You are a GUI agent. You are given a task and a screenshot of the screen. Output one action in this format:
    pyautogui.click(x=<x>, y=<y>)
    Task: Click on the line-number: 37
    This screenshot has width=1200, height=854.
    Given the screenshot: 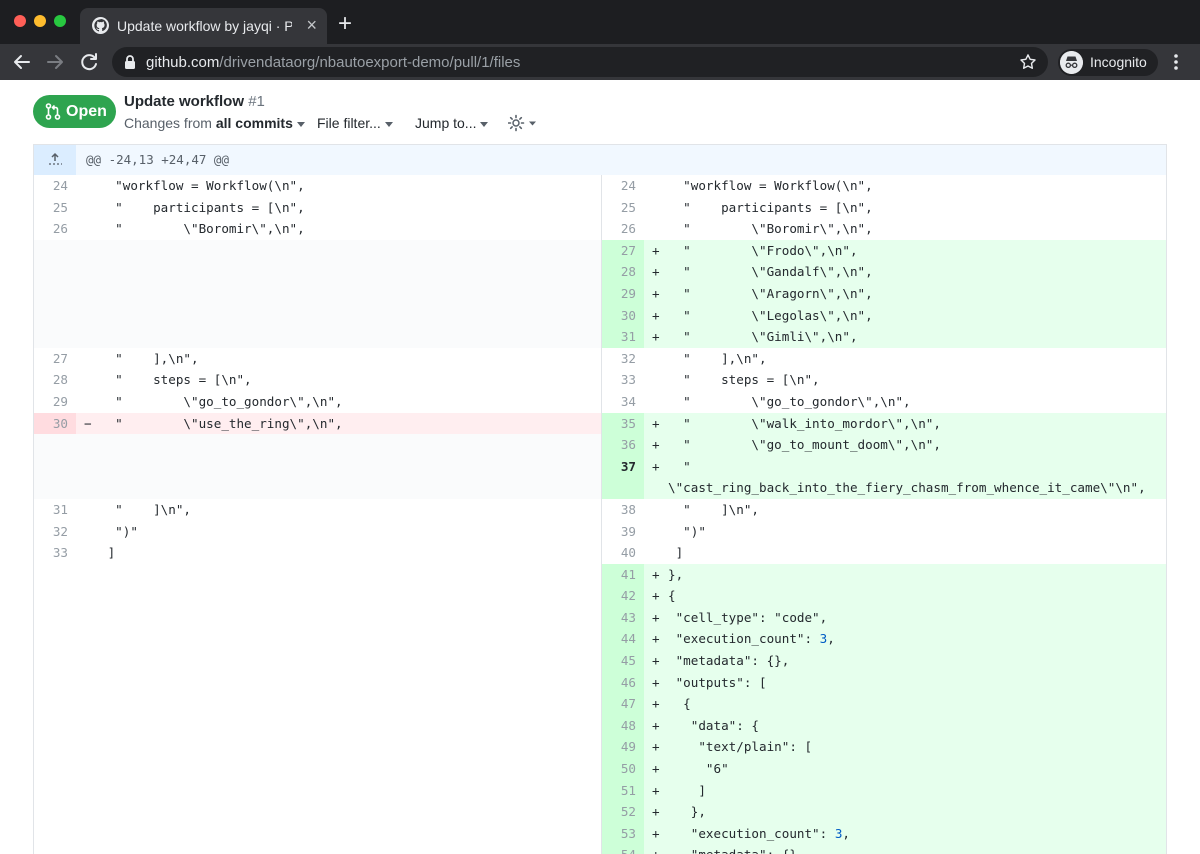 What is the action you would take?
    pyautogui.click(x=623, y=477)
    